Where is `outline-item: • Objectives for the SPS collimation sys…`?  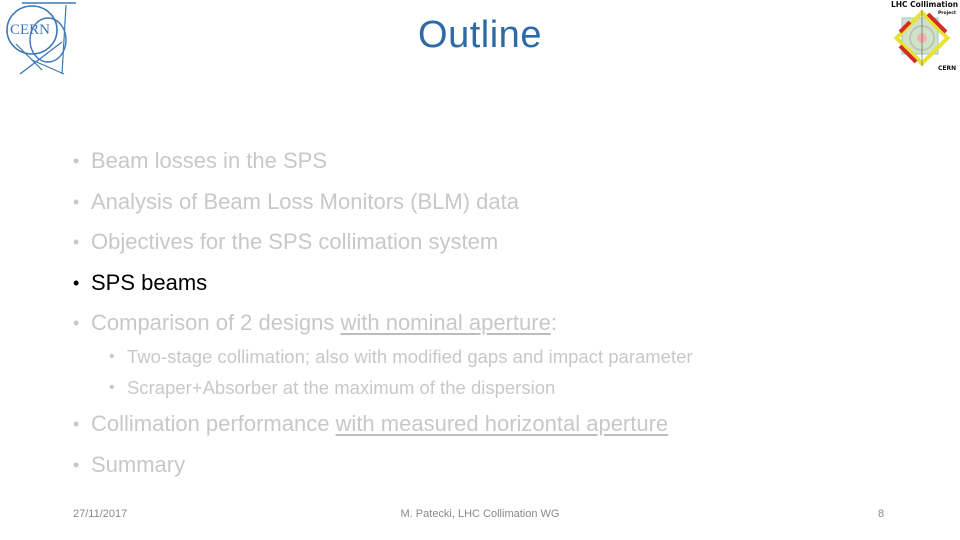 outline-item: • Objectives for the SPS collimation sys… is located at coordinates (315, 244).